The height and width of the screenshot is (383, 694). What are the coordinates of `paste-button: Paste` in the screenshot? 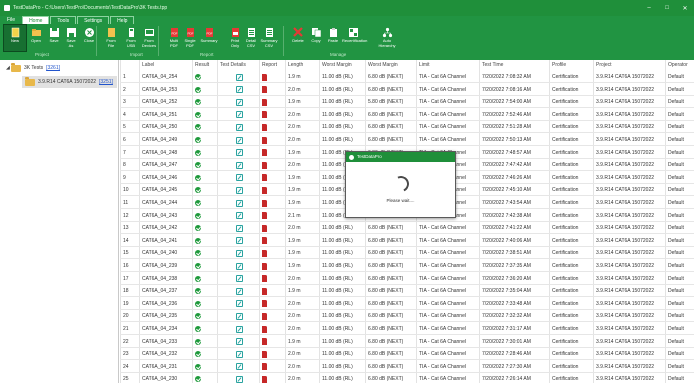 It's located at (333, 38).